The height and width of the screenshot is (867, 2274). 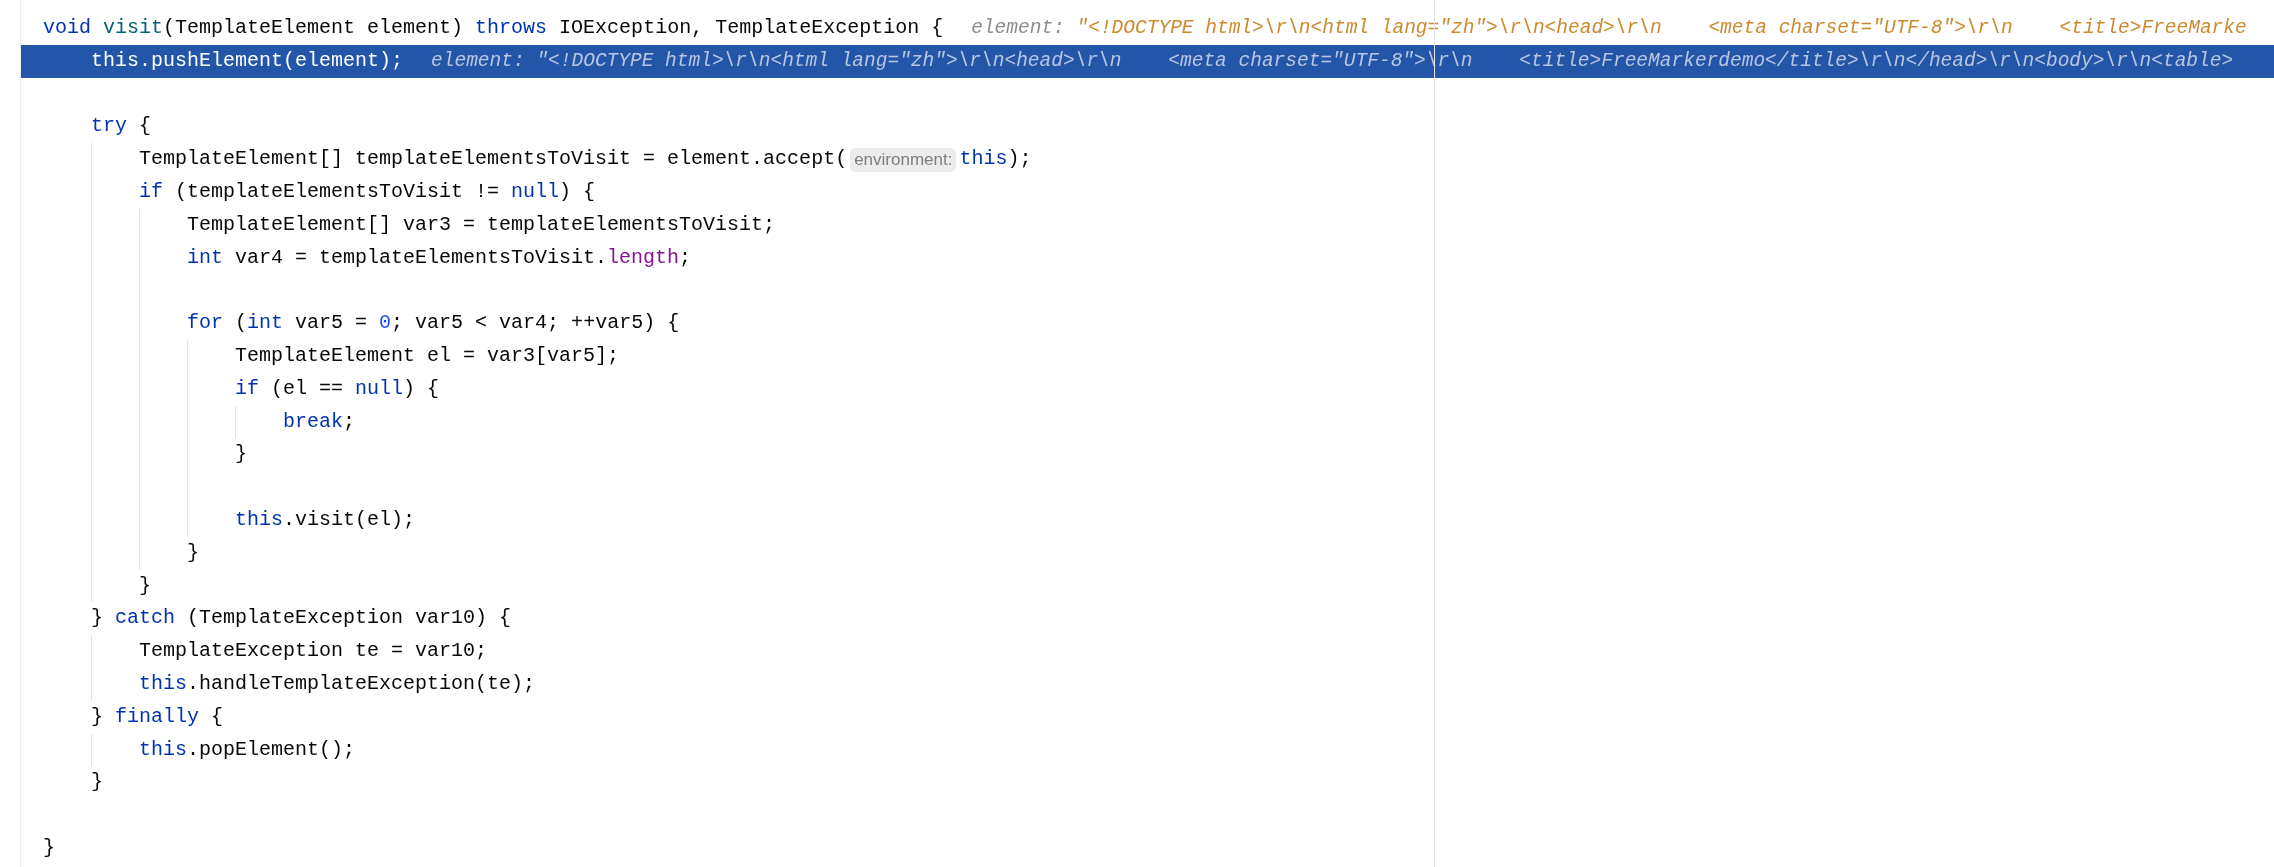 I want to click on code-text: this.pushElement(element);, so click(x=247, y=60).